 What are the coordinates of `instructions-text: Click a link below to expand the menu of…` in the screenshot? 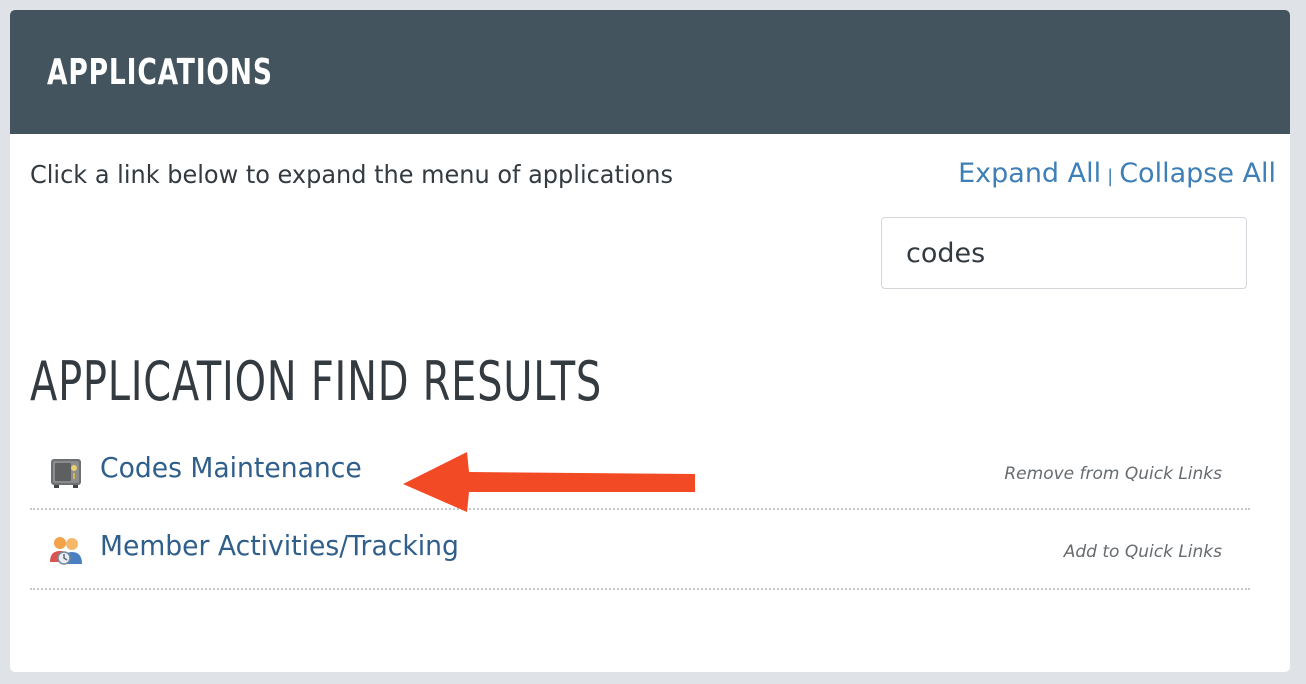 It's located at (351, 174).